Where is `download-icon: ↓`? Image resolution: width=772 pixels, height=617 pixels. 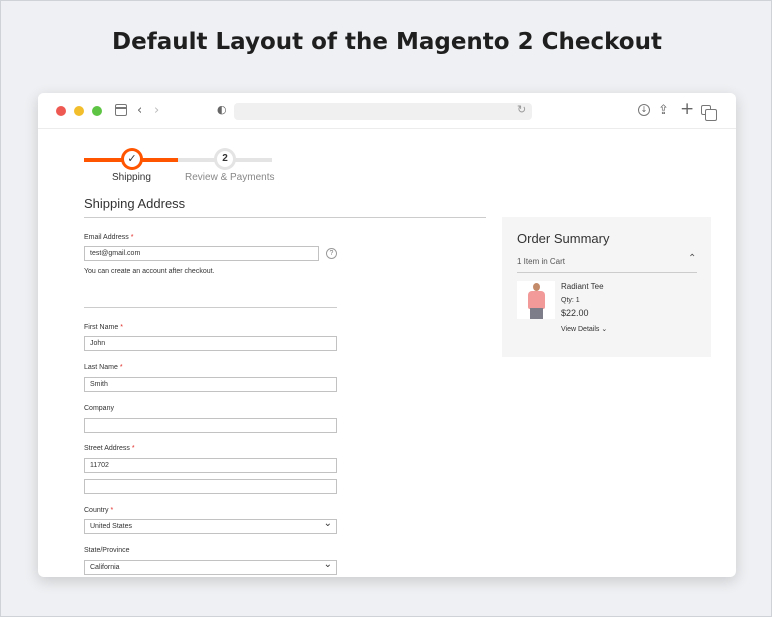
download-icon: ↓ is located at coordinates (644, 110).